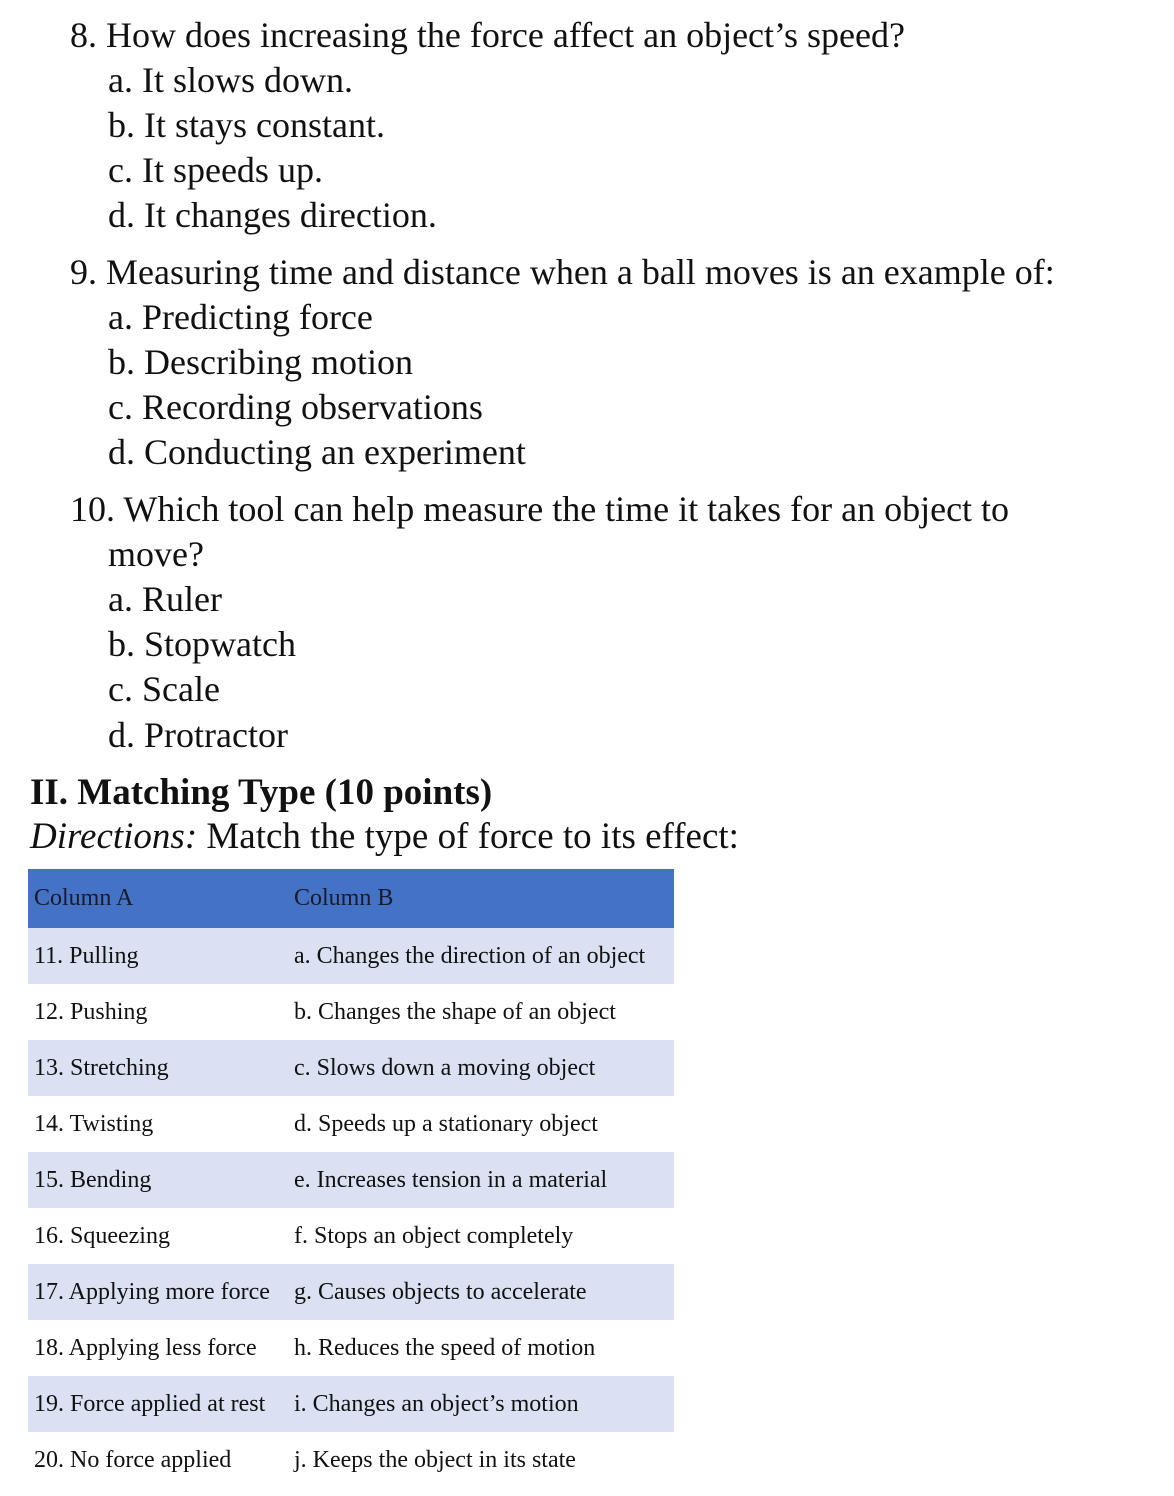 Image resolution: width=1174 pixels, height=1496 pixels. I want to click on option-9c: c. Recording observations, so click(295, 407).